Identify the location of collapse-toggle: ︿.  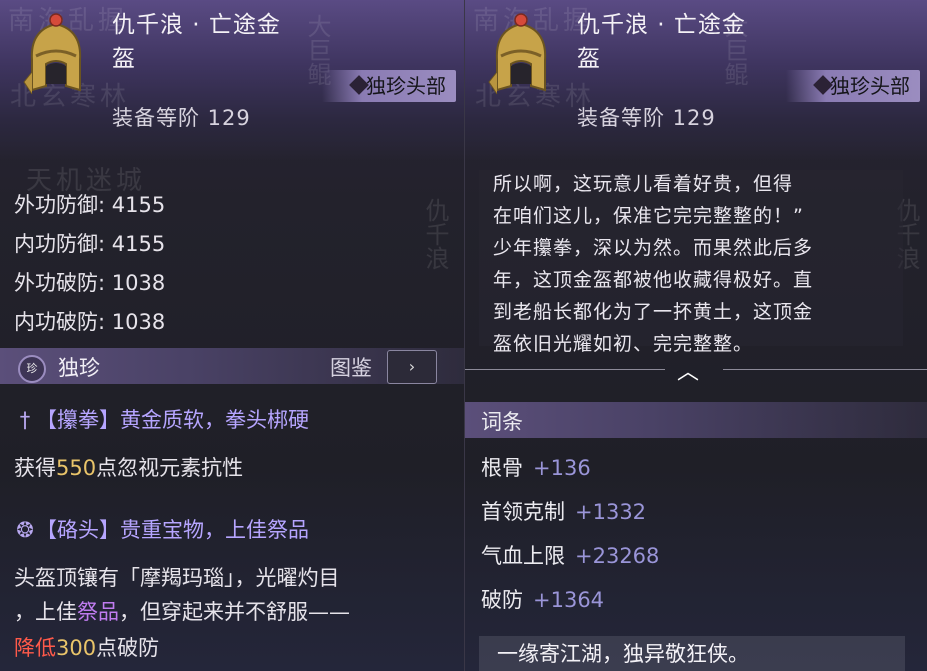
(696, 369).